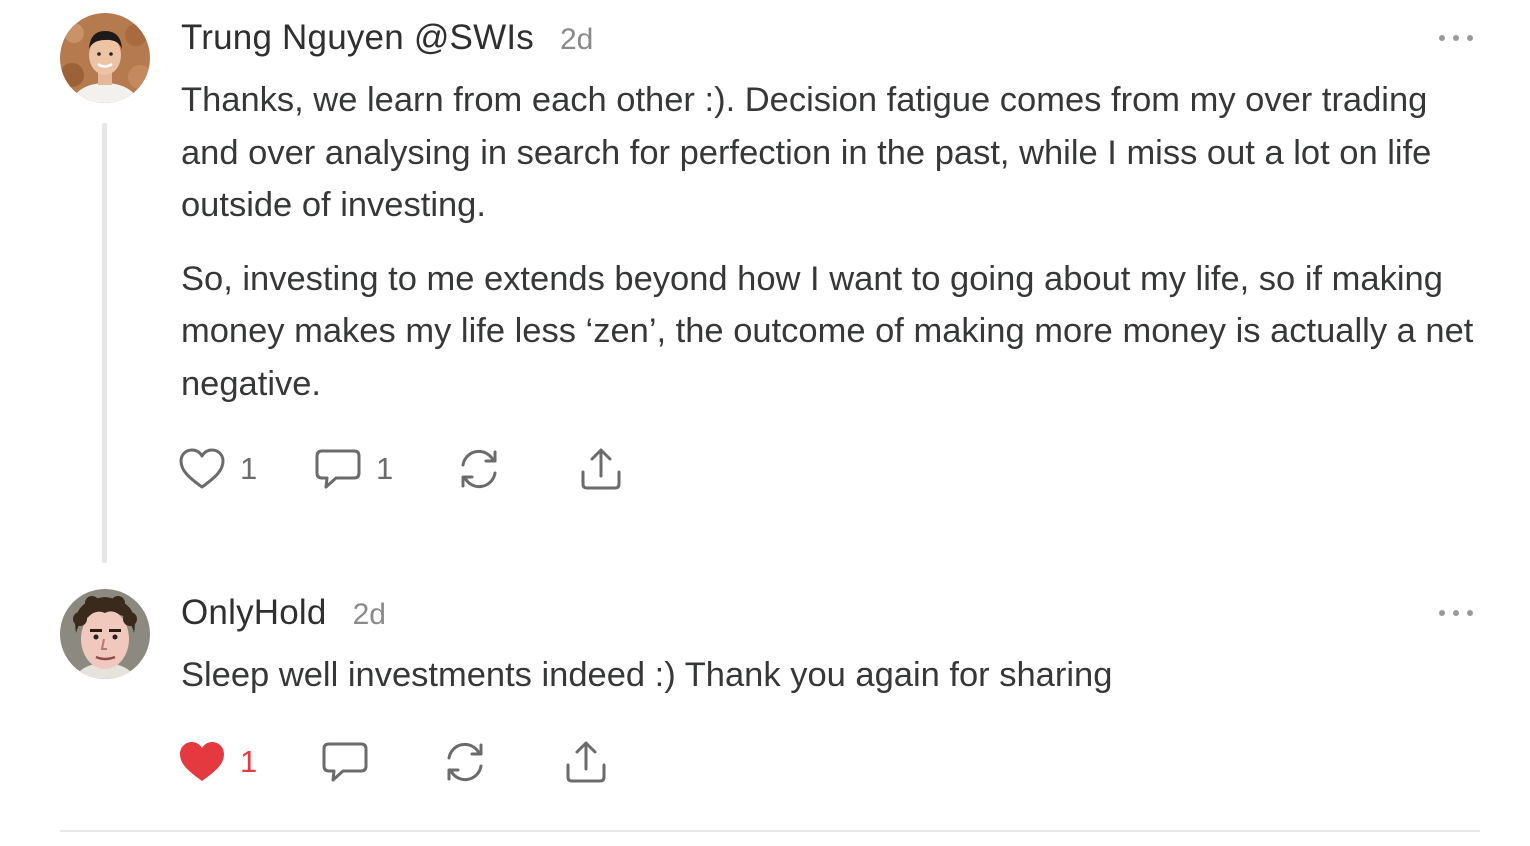 This screenshot has width=1530, height=846. I want to click on restack-icon, so click(465, 762).